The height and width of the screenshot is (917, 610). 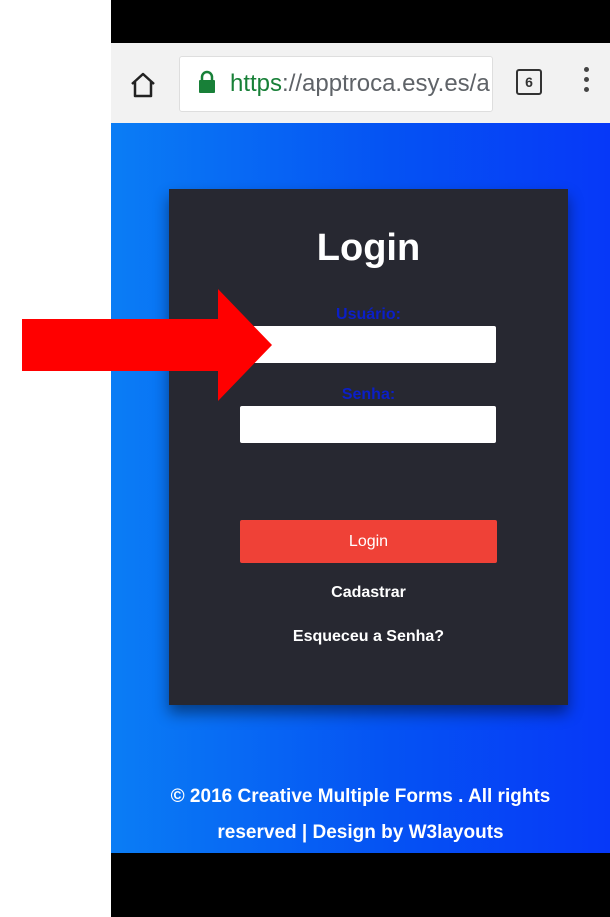 What do you see at coordinates (368, 344) in the screenshot?
I see `username-input` at bounding box center [368, 344].